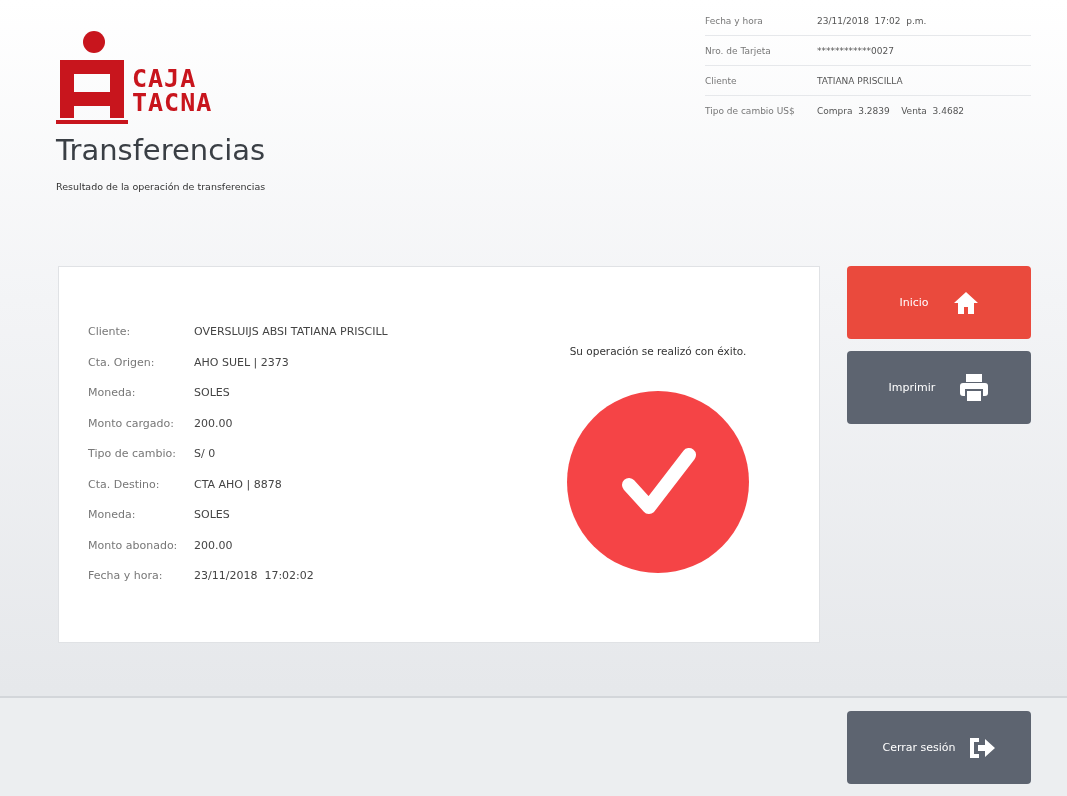 The width and height of the screenshot is (1067, 796). I want to click on logout-icon, so click(981, 747).